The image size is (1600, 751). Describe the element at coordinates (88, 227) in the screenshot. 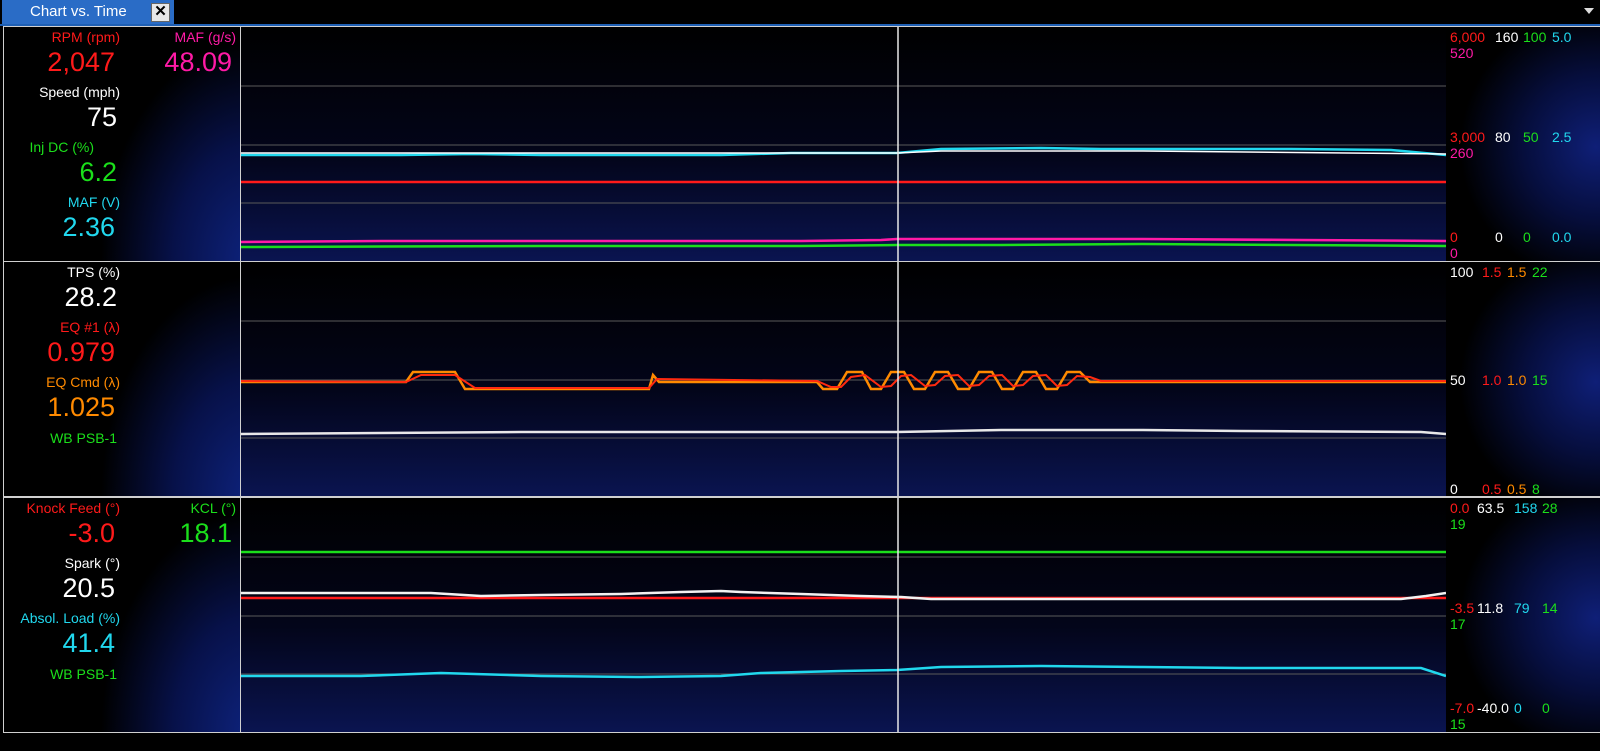

I see `channel-value: 2.36` at that location.